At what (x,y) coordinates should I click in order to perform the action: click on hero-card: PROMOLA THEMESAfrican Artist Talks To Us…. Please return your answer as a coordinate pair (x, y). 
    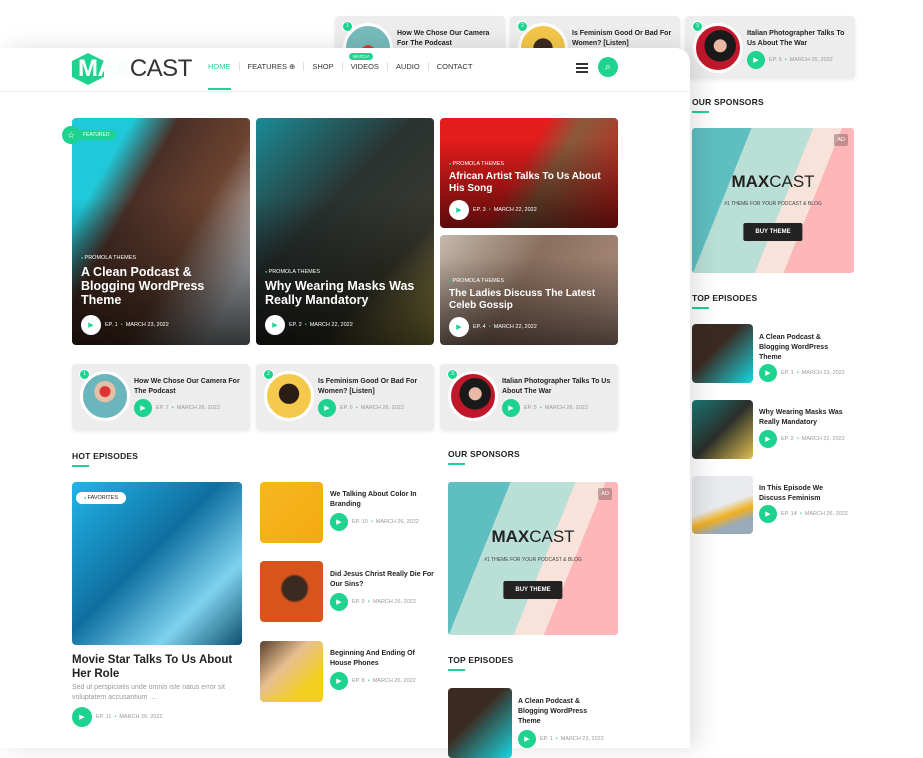
    Looking at the image, I should click on (529, 173).